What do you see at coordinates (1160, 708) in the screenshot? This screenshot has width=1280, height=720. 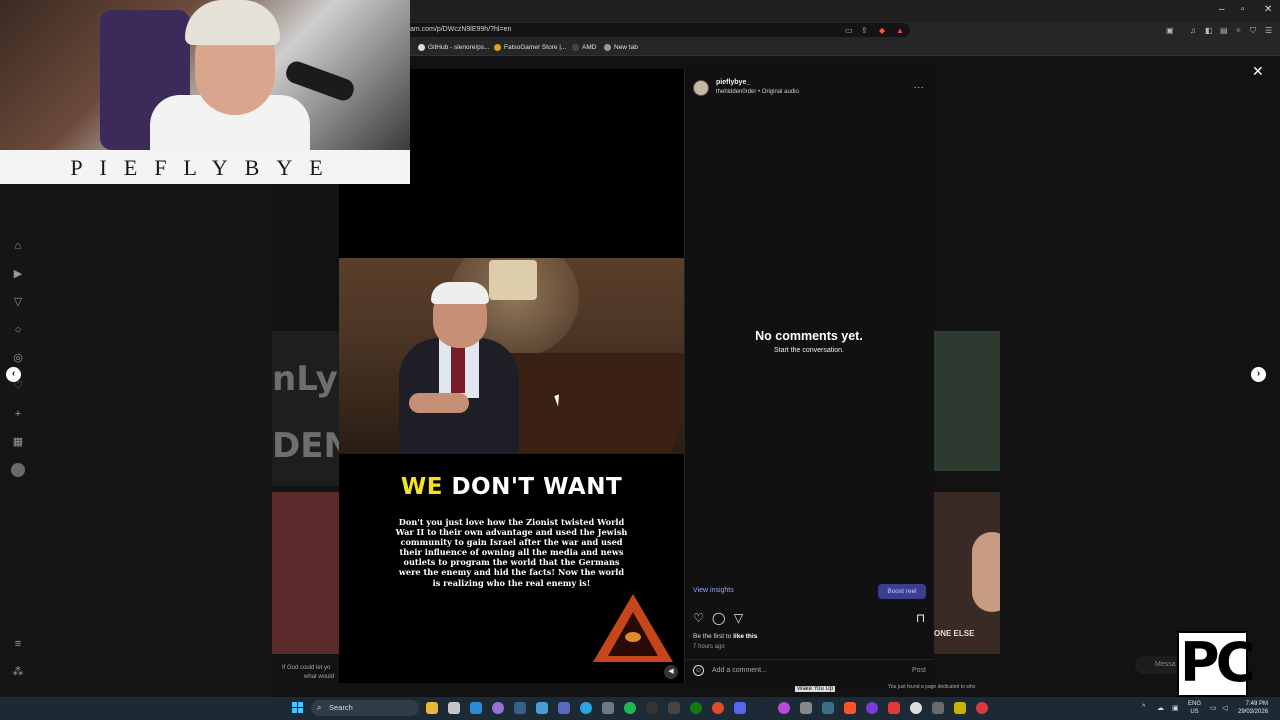 I see `onedrive-icon: ☁` at bounding box center [1160, 708].